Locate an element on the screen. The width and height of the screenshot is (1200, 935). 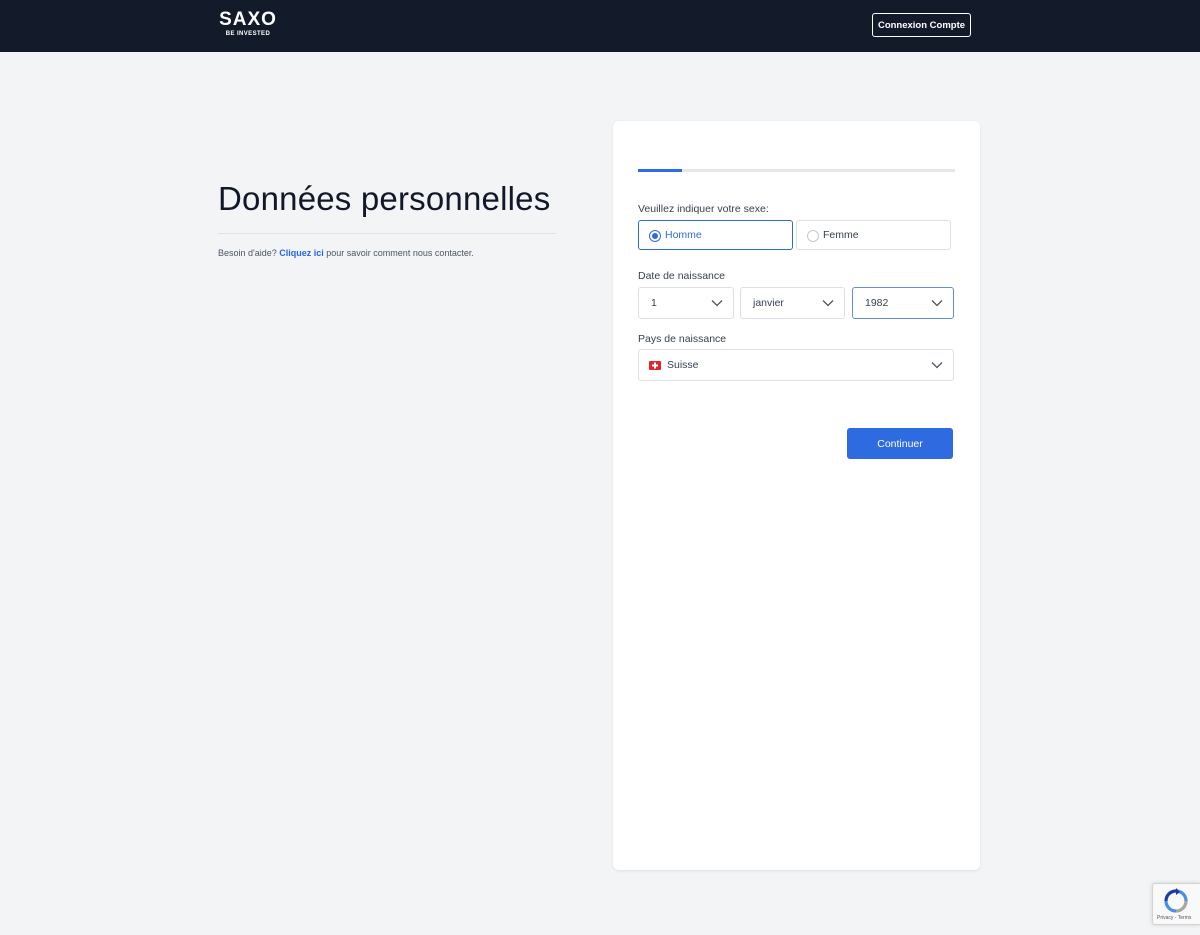
page-title: Données personnelles is located at coordinates (384, 198).